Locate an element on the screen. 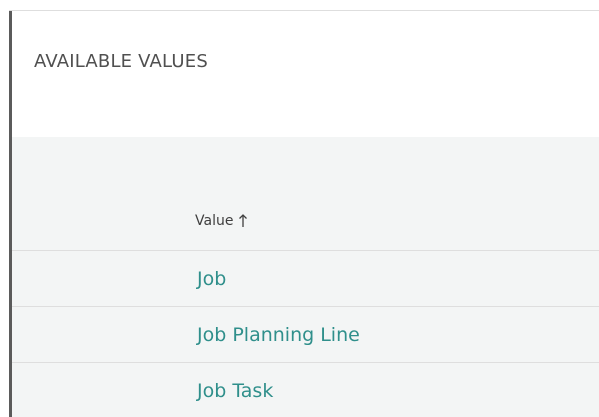  value-column-header: Value is located at coordinates (221, 221).